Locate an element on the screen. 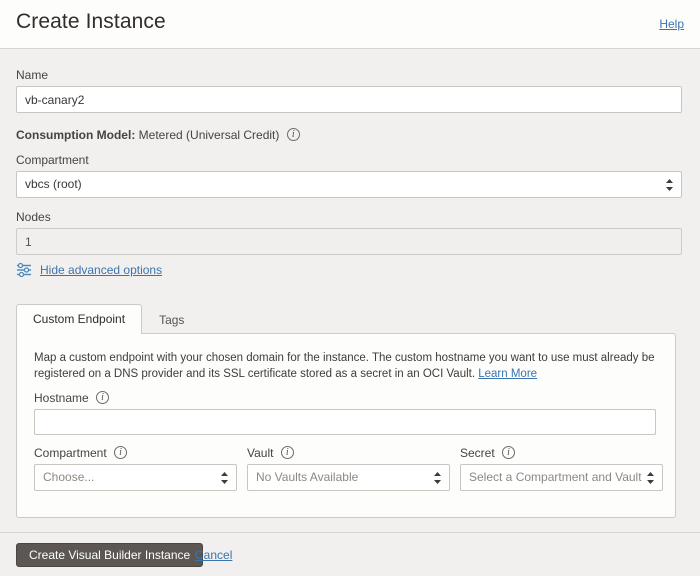 The width and height of the screenshot is (700, 576). endpoint-vault-select-value: No Vaults Available is located at coordinates (348, 477).